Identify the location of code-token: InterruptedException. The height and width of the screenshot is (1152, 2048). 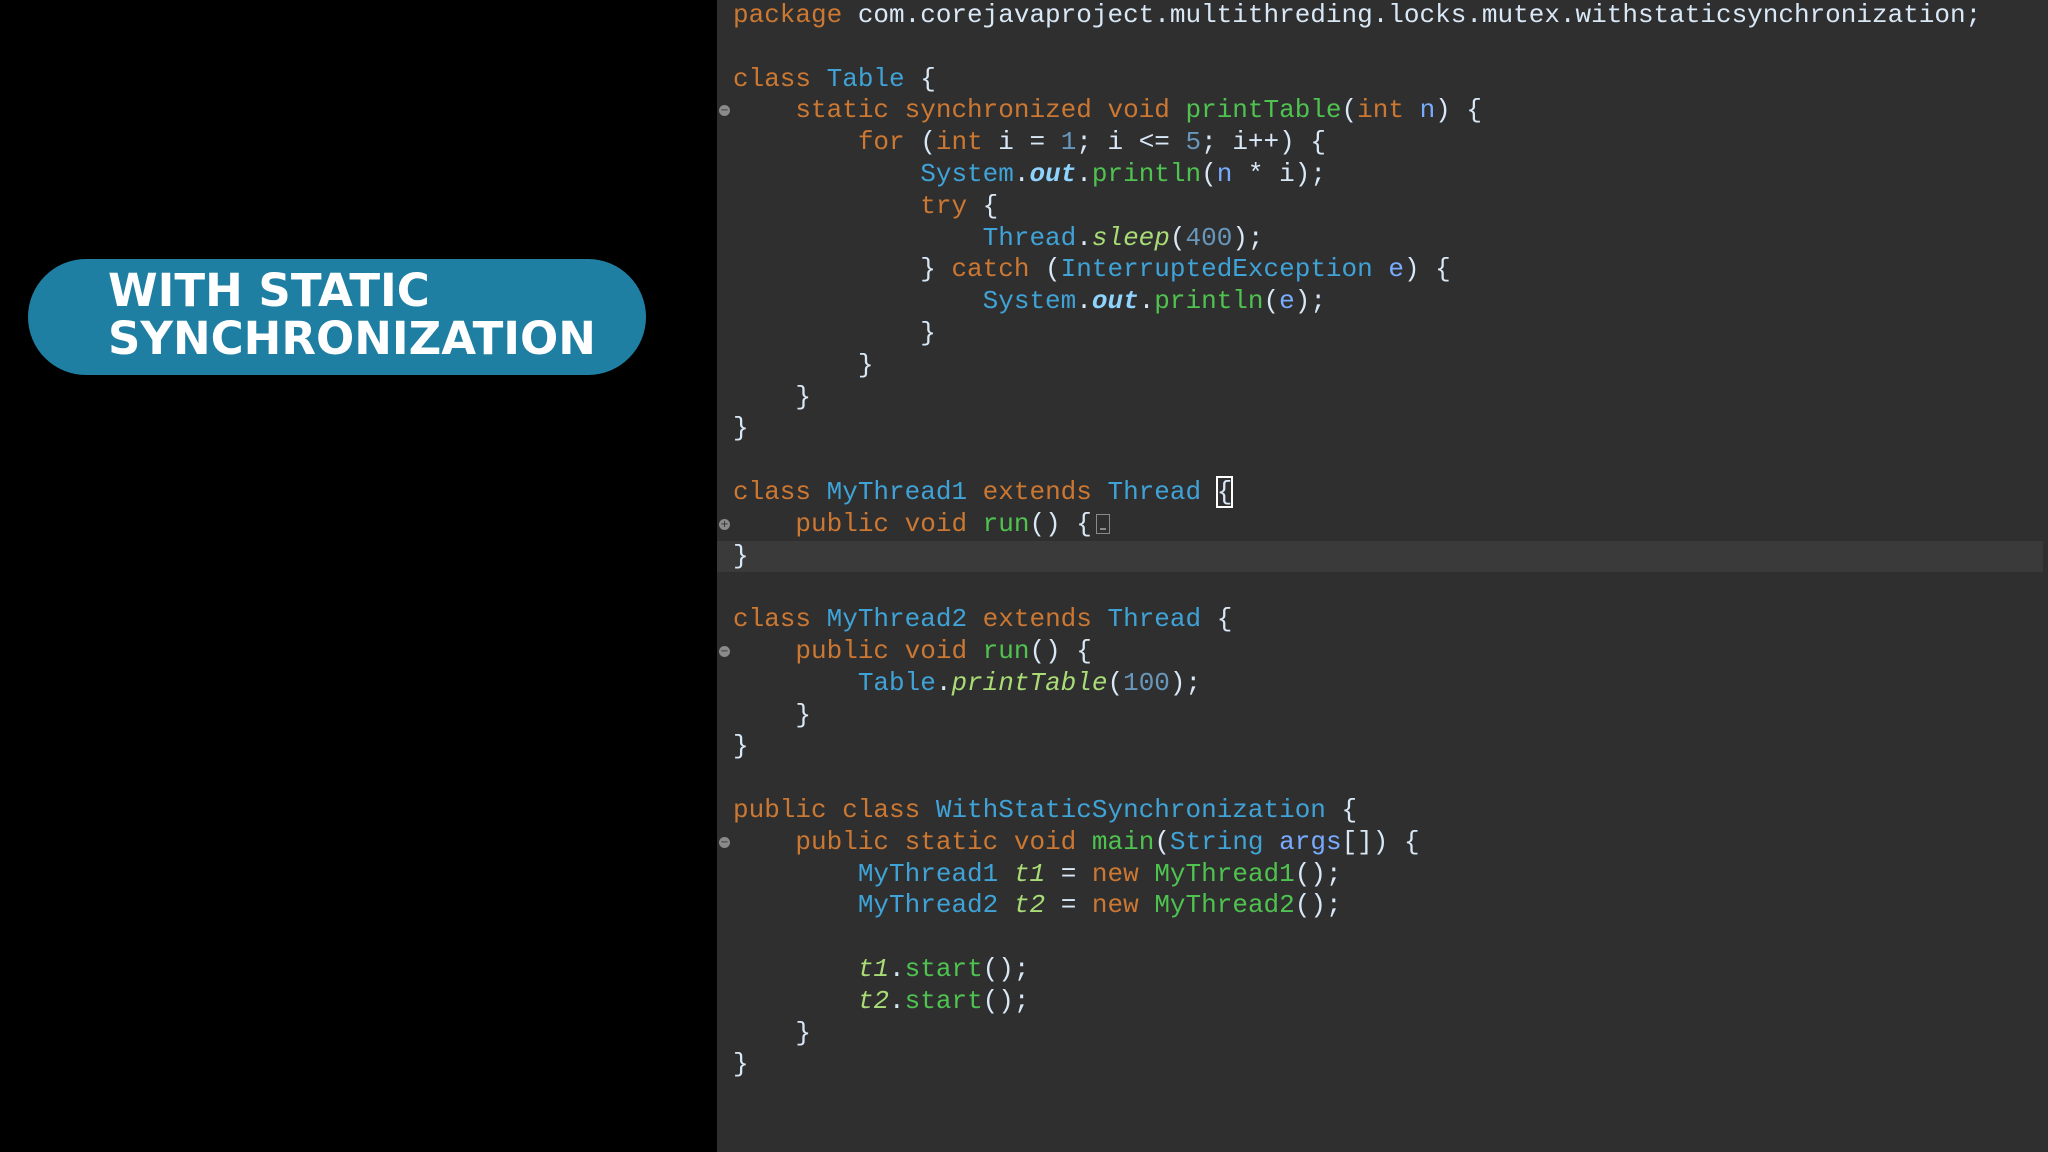
(1216, 269).